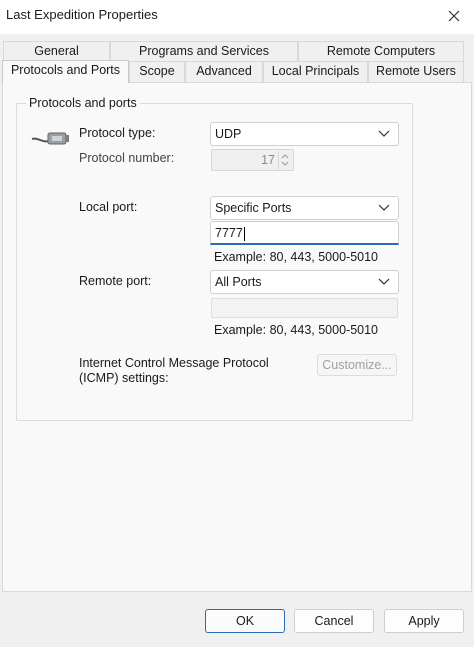 This screenshot has width=474, height=647. I want to click on protocol-number-spinner: 17, so click(252, 160).